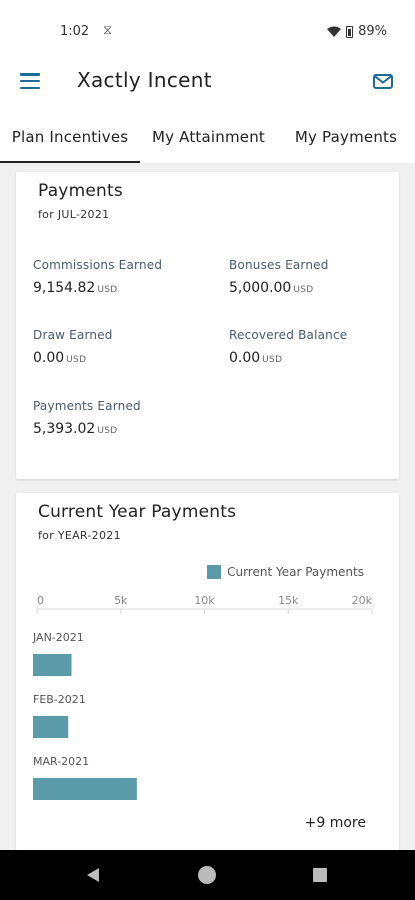 This screenshot has width=415, height=900. What do you see at coordinates (75, 429) in the screenshot?
I see `metric-value: 5,393.02 USD` at bounding box center [75, 429].